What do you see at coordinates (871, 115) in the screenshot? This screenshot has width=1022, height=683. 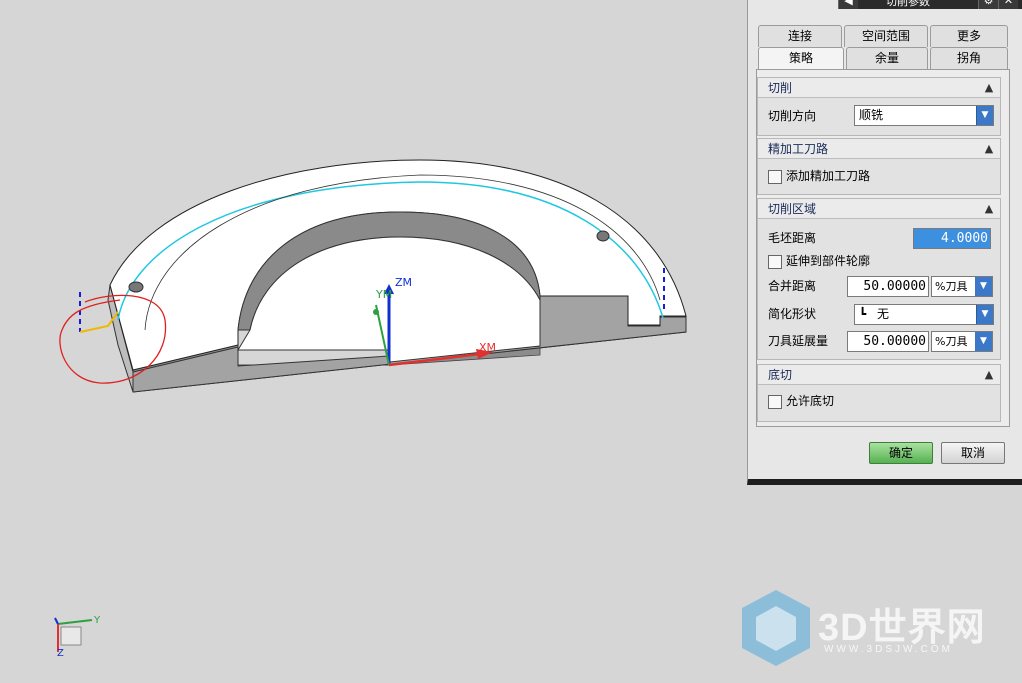 I see `cut-direction-value: 顺铣` at bounding box center [871, 115].